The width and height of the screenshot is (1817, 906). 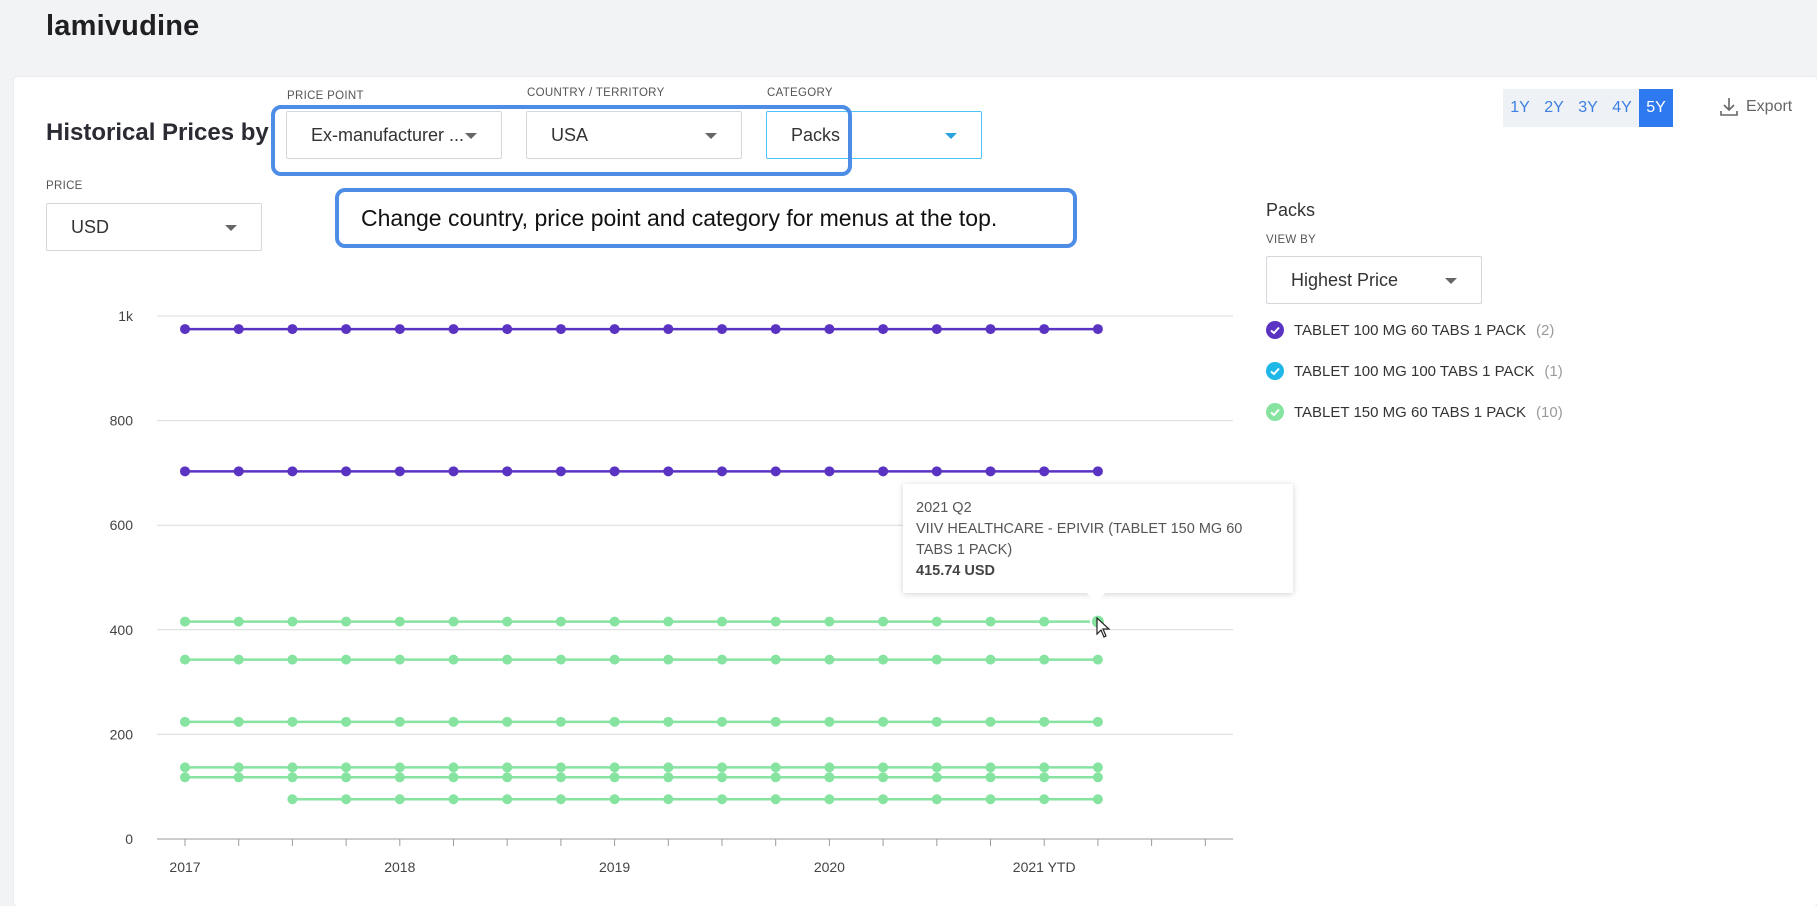 I want to click on y-tick-label: 600, so click(x=122, y=525).